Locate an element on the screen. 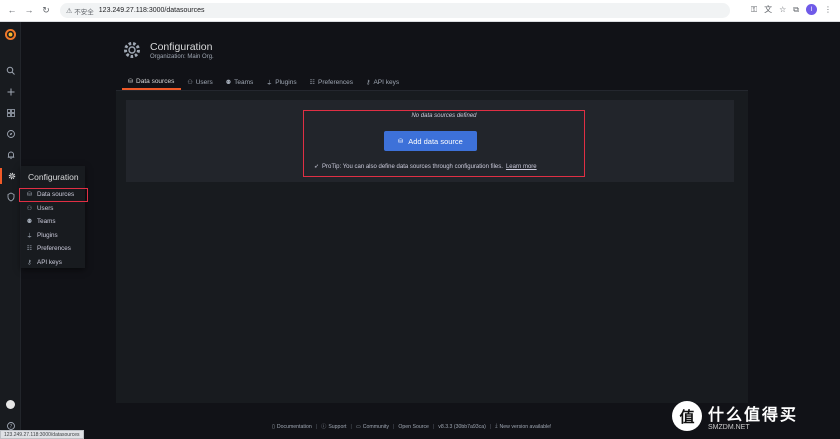 The width and height of the screenshot is (840, 439). flyout-item-label: Preferences is located at coordinates (54, 249).